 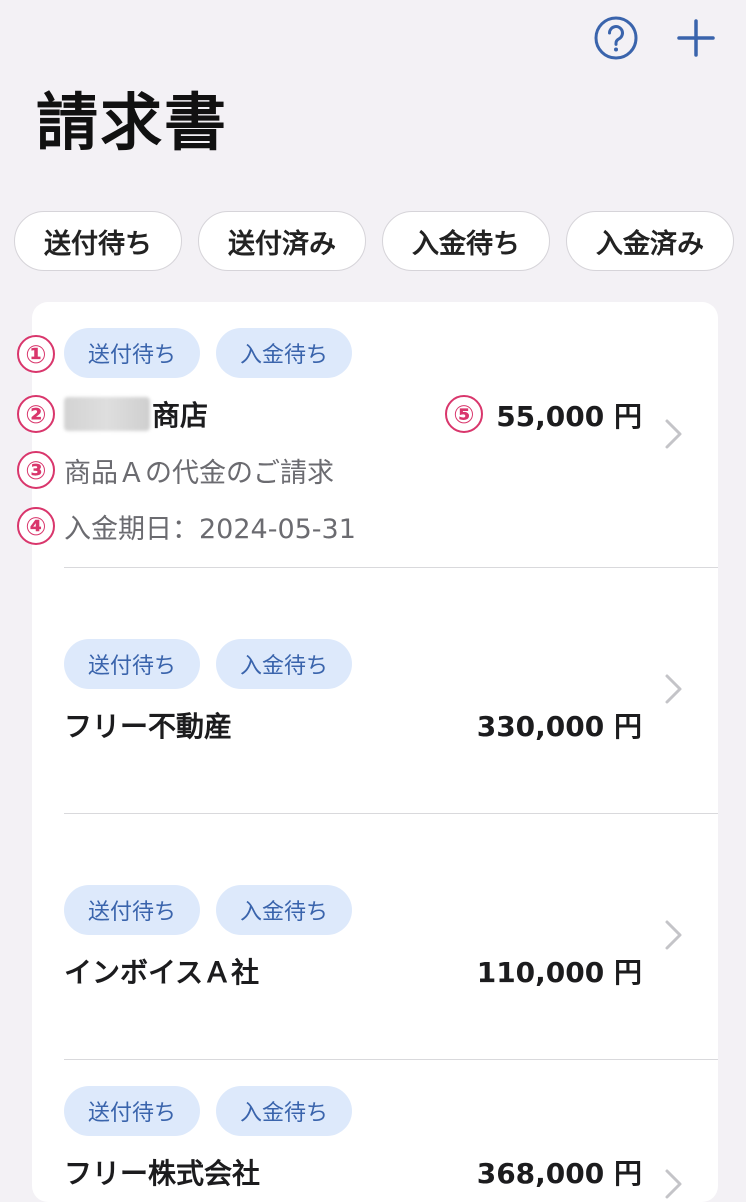 What do you see at coordinates (559, 972) in the screenshot?
I see `invoice-amount: 110,000 円` at bounding box center [559, 972].